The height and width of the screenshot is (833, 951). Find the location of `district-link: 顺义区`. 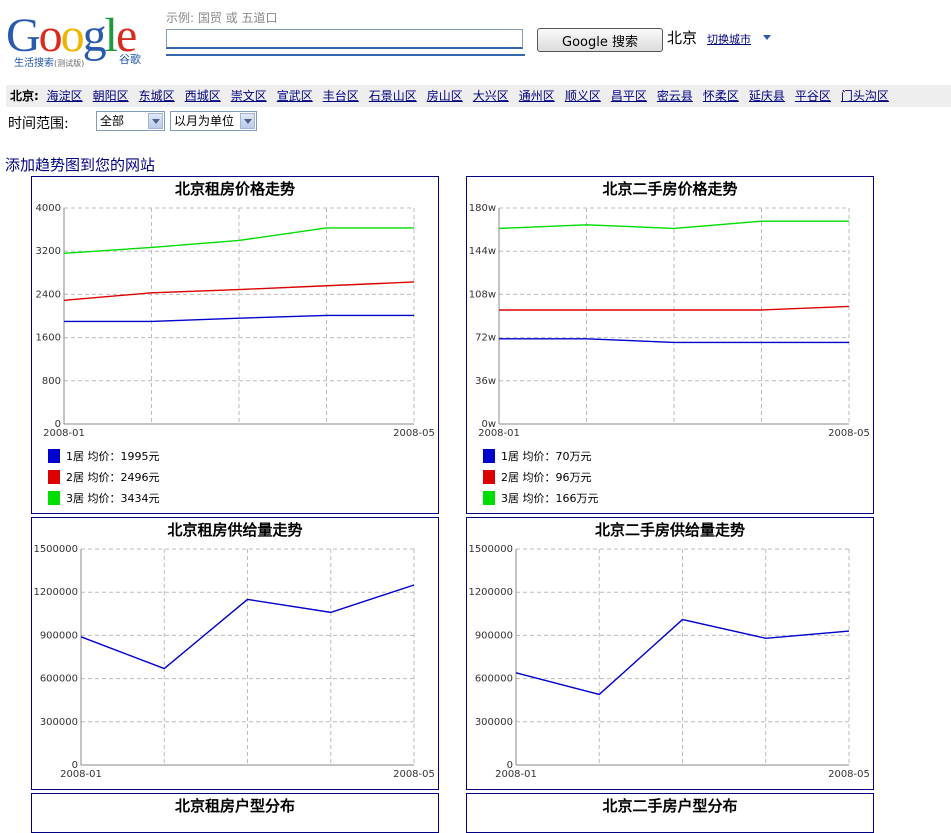

district-link: 顺义区 is located at coordinates (583, 96).